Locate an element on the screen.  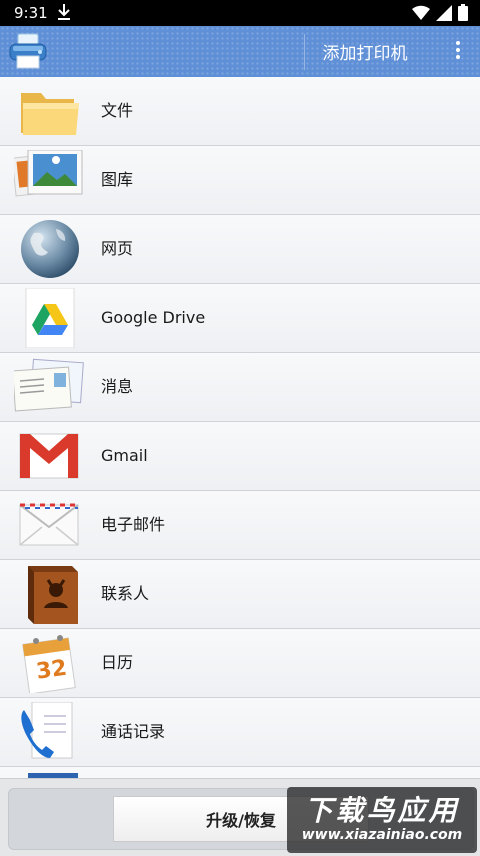
list-item-label: 消息 is located at coordinates (117, 386).